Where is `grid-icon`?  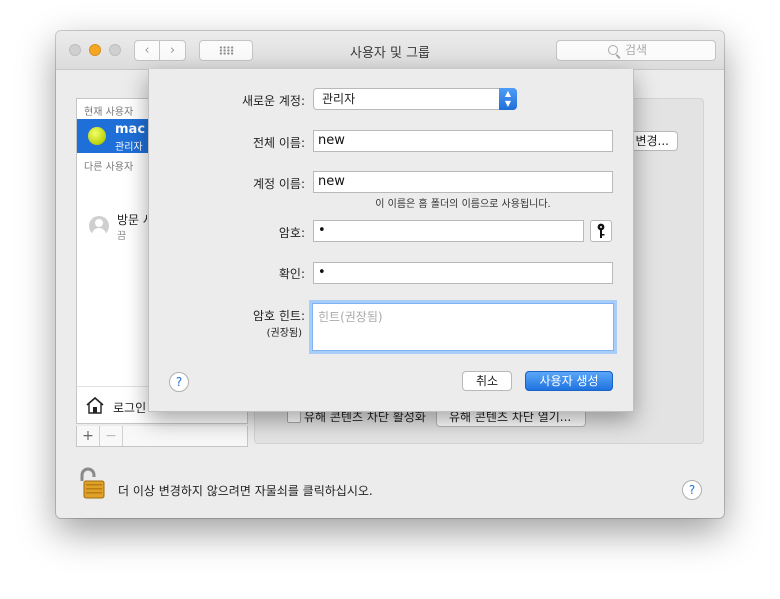
grid-icon is located at coordinates (226, 50).